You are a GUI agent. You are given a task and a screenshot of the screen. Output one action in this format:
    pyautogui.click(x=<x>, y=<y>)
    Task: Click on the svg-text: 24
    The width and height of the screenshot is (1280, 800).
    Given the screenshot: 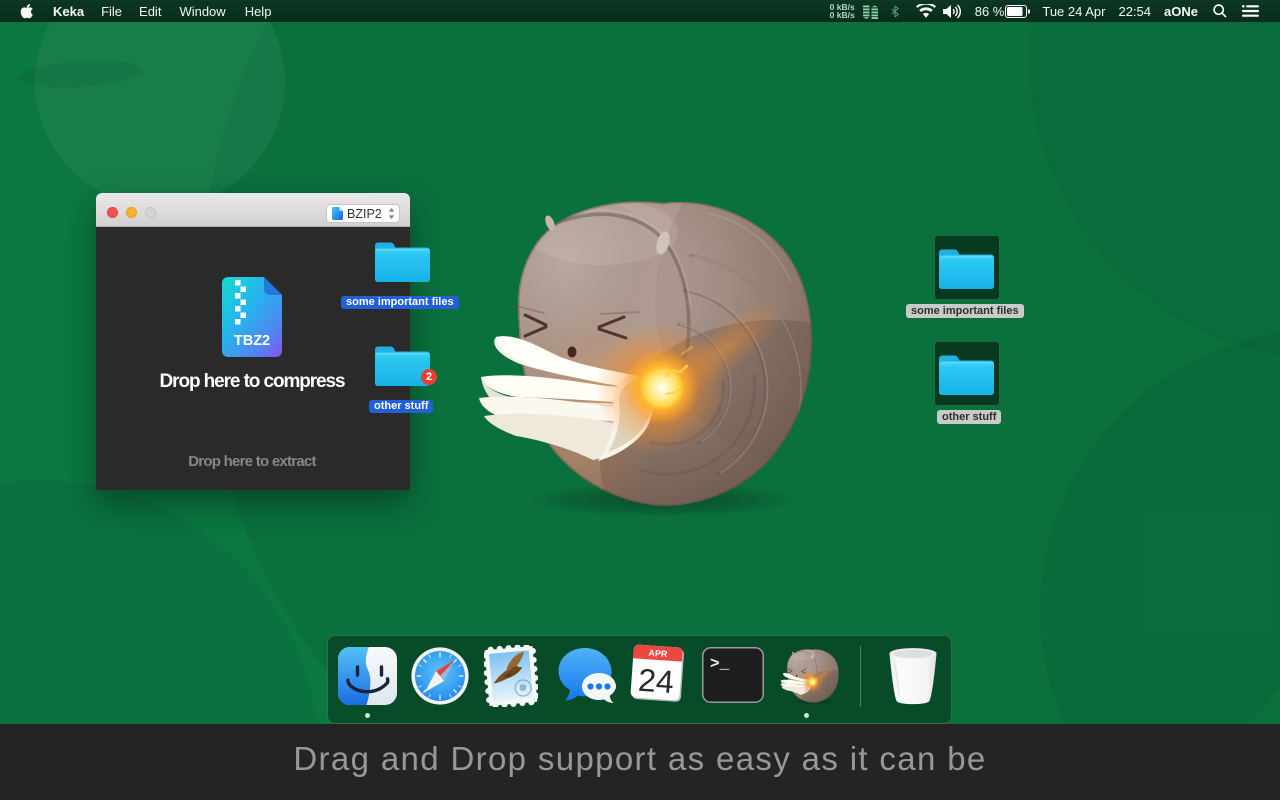 What is the action you would take?
    pyautogui.click(x=656, y=681)
    